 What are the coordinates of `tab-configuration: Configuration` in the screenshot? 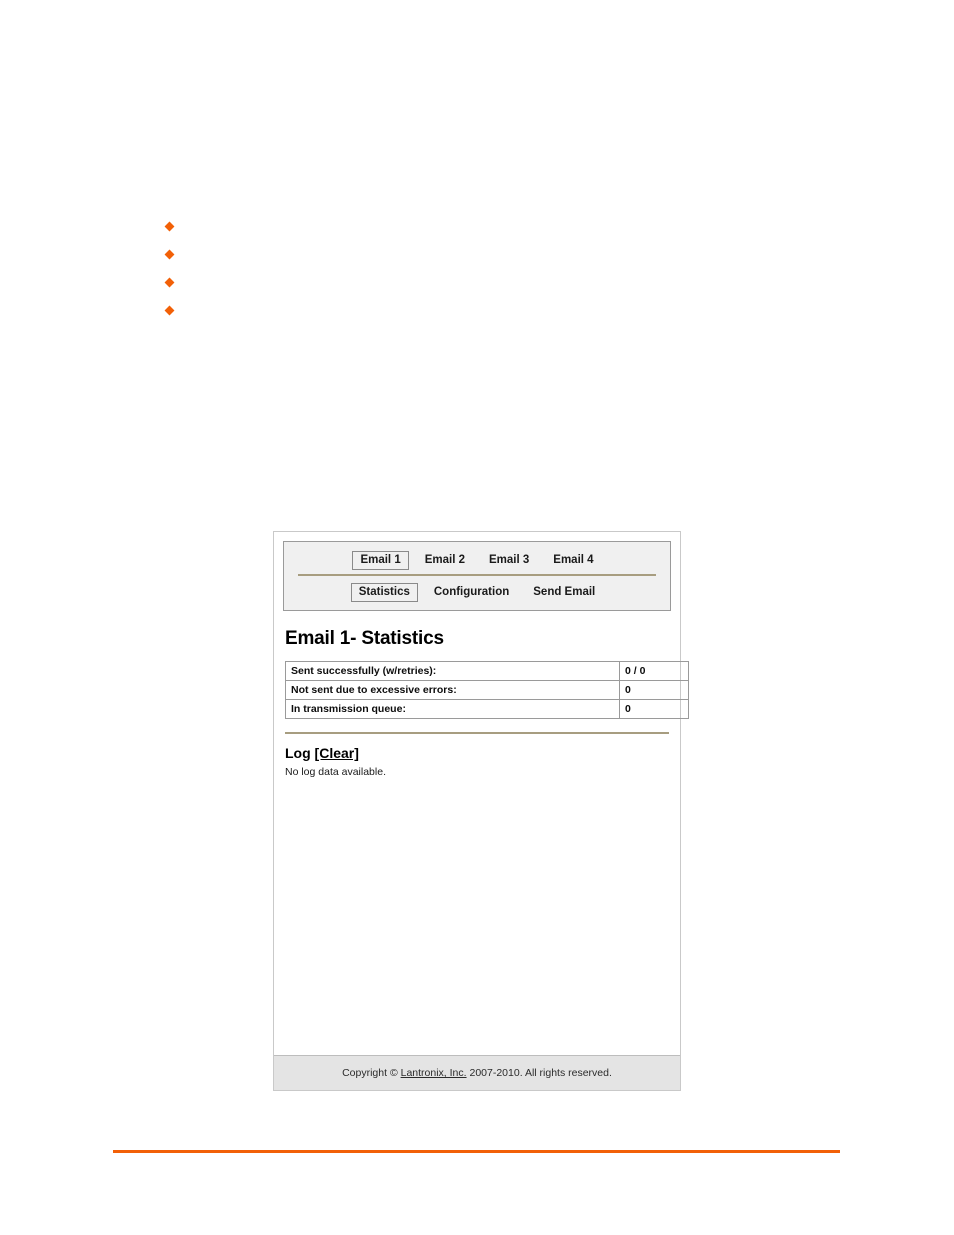 It's located at (471, 592).